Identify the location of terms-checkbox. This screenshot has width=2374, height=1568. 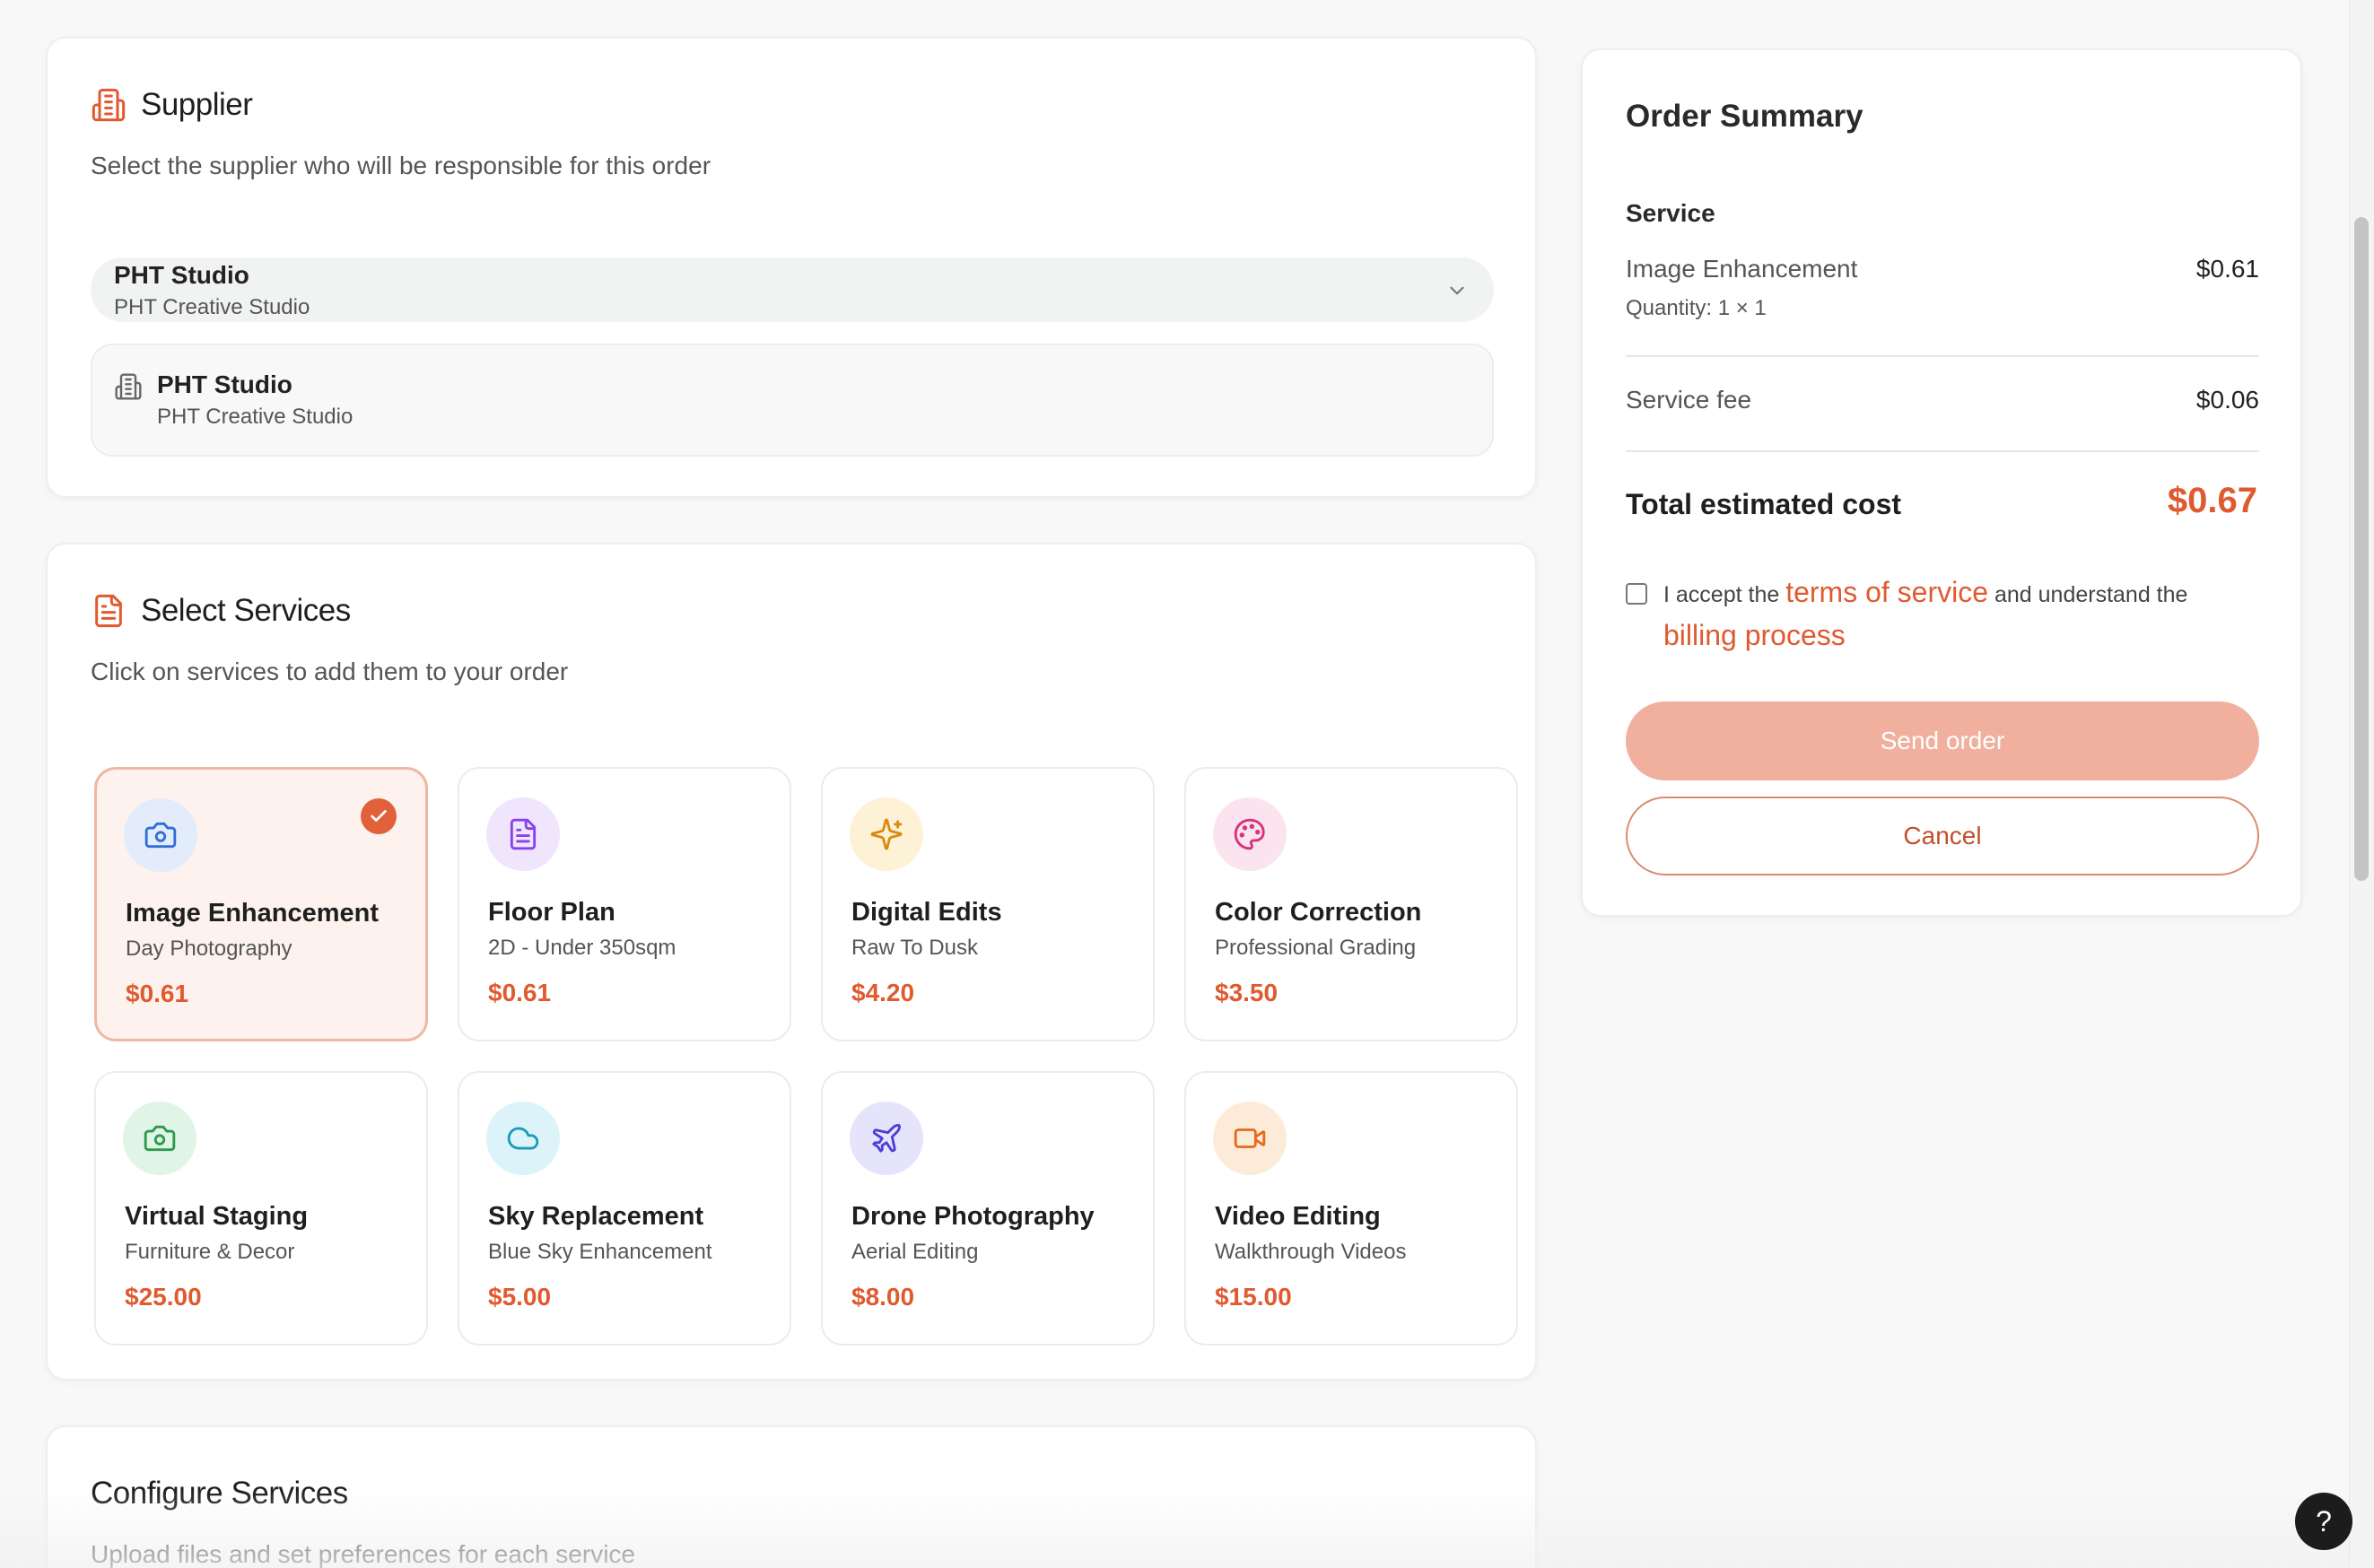
(1637, 594).